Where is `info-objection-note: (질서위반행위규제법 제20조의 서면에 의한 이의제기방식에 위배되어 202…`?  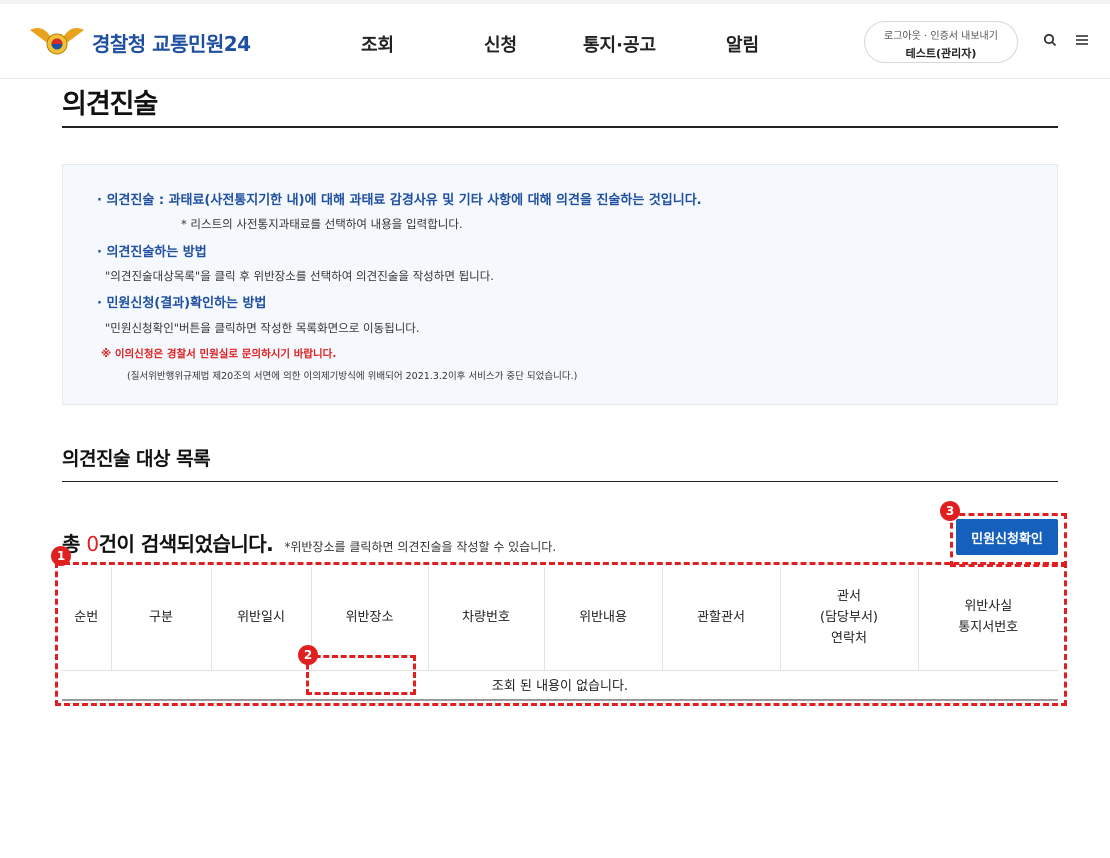
info-objection-note: (질서위반행위규제법 제20조의 서면에 의한 이의제기방식에 위배되어 202… is located at coordinates (352, 376).